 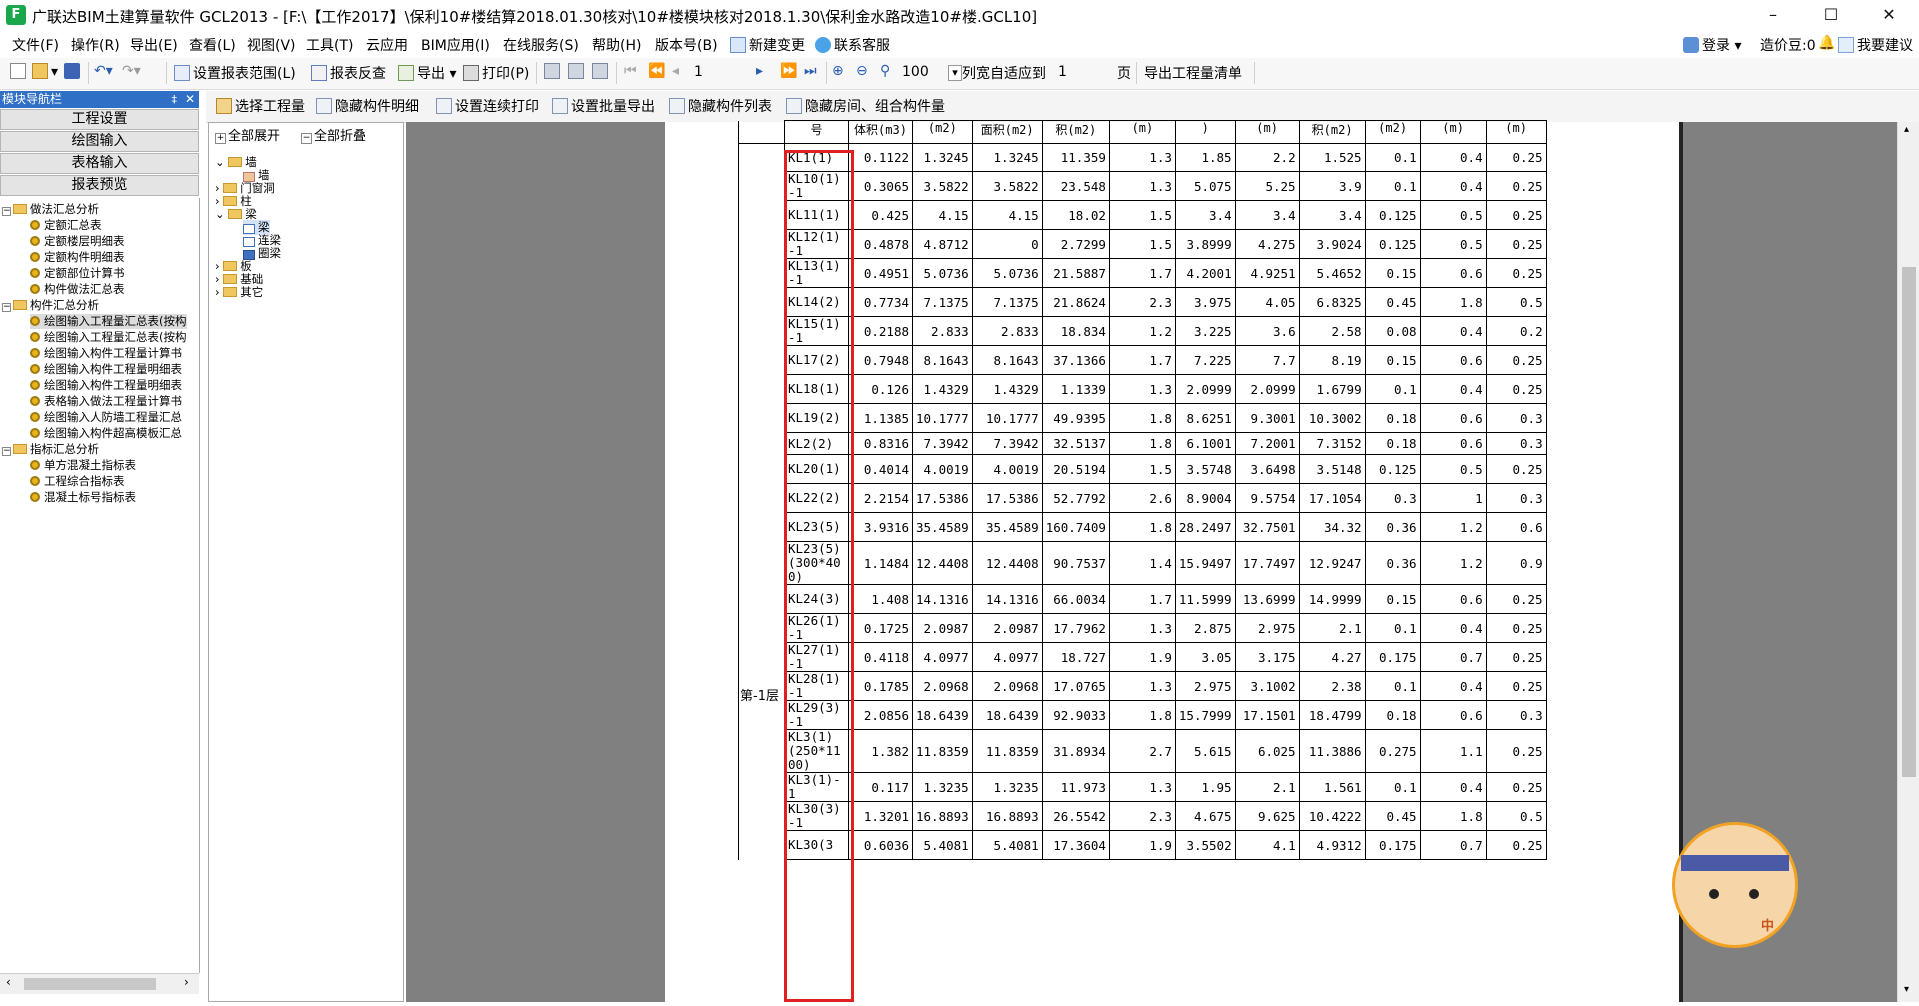 I want to click on report-vertical-scrollbar: ▴ ▾, so click(x=1908, y=562).